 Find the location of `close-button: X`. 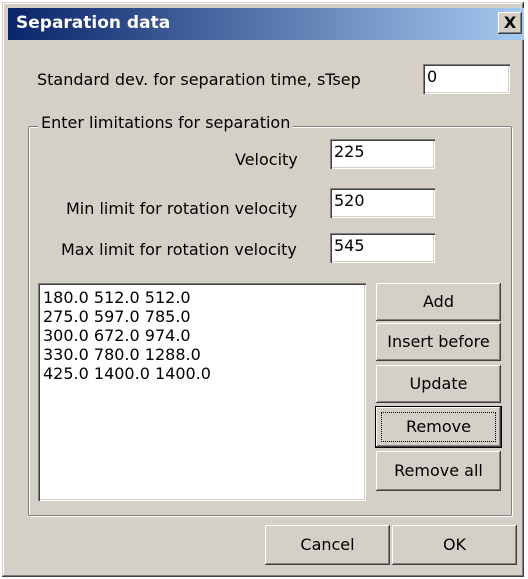

close-button: X is located at coordinates (510, 23).